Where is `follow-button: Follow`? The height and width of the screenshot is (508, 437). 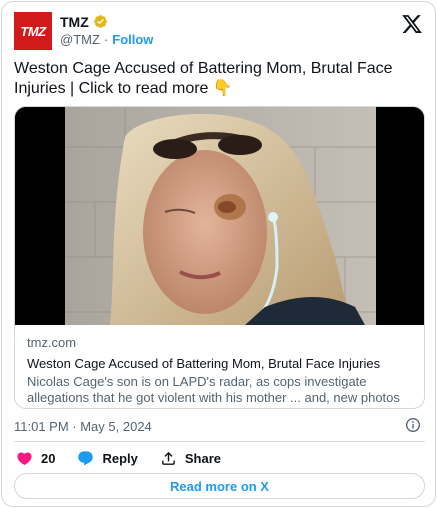 follow-button: Follow is located at coordinates (132, 39).